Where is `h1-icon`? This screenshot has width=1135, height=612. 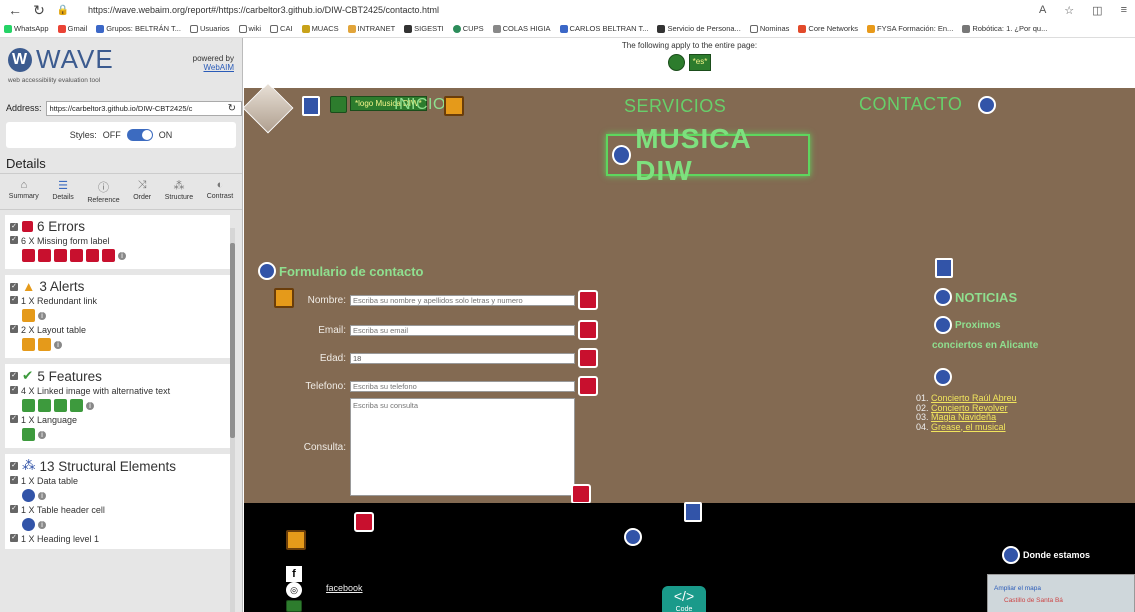 h1-icon is located at coordinates (622, 155).